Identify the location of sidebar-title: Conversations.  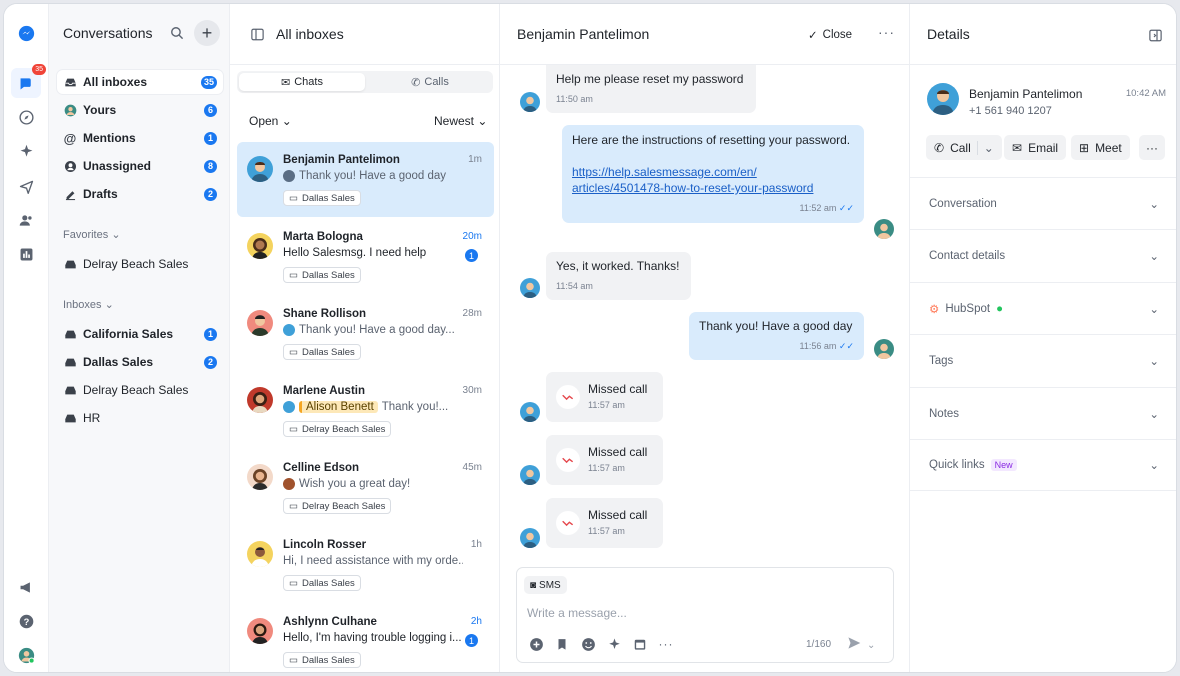
(108, 33).